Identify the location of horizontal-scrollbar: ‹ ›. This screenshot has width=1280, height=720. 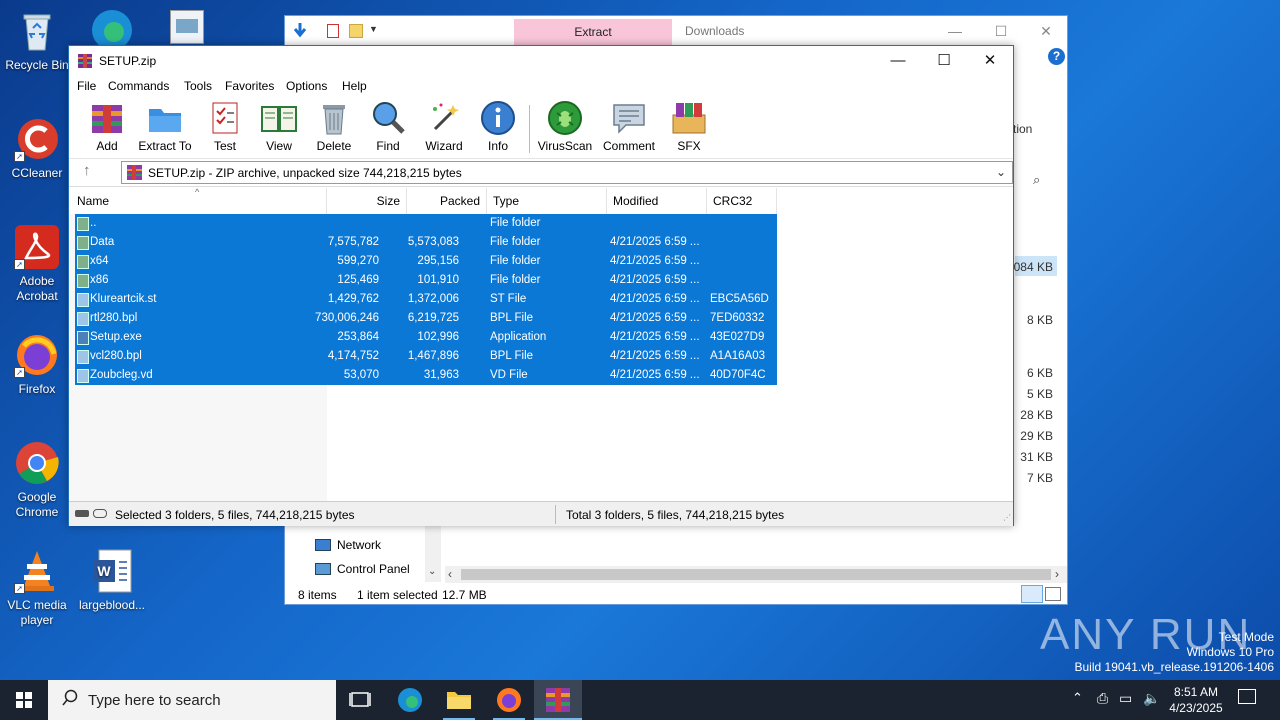
(756, 574).